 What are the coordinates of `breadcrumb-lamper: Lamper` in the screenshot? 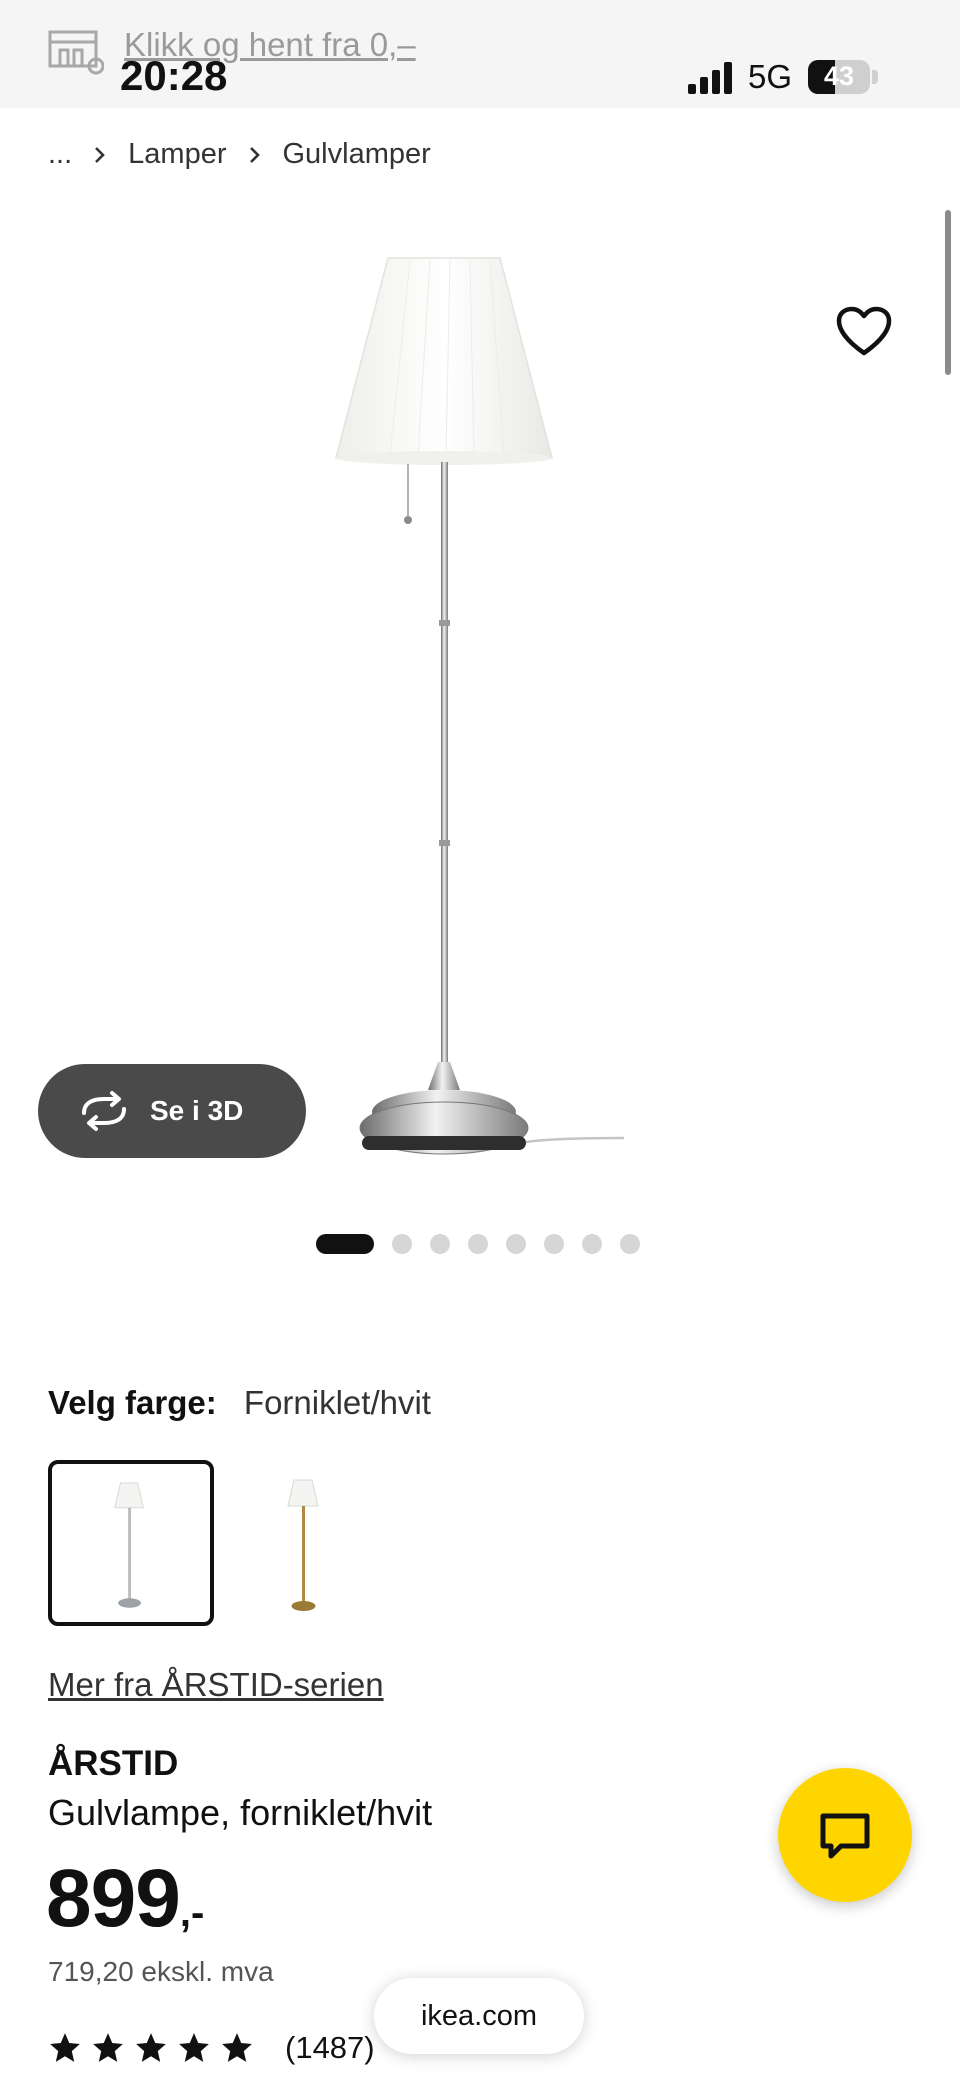 It's located at (177, 154).